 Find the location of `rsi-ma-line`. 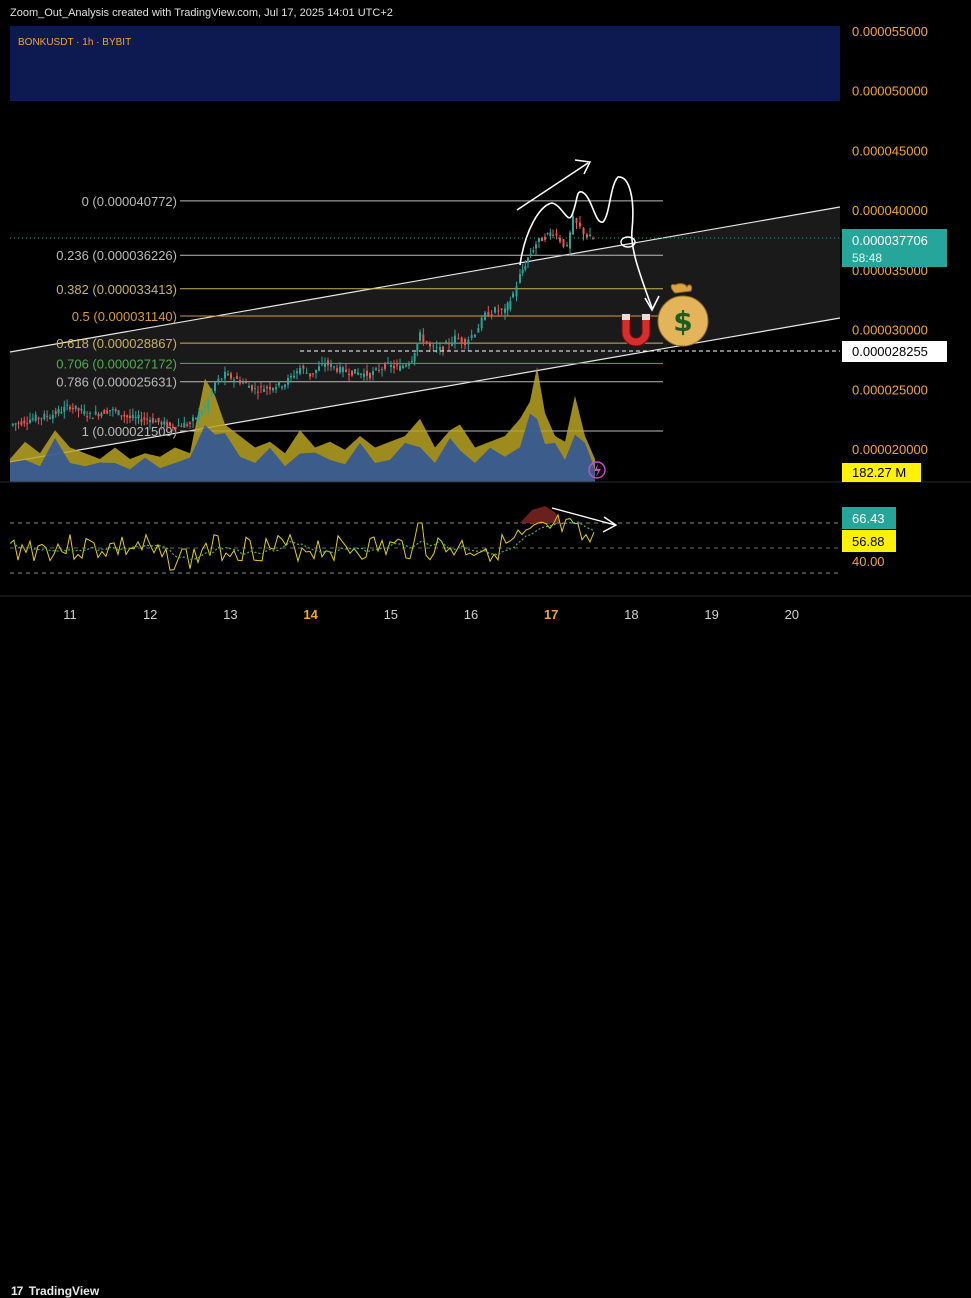

rsi-ma-line is located at coordinates (302, 540).